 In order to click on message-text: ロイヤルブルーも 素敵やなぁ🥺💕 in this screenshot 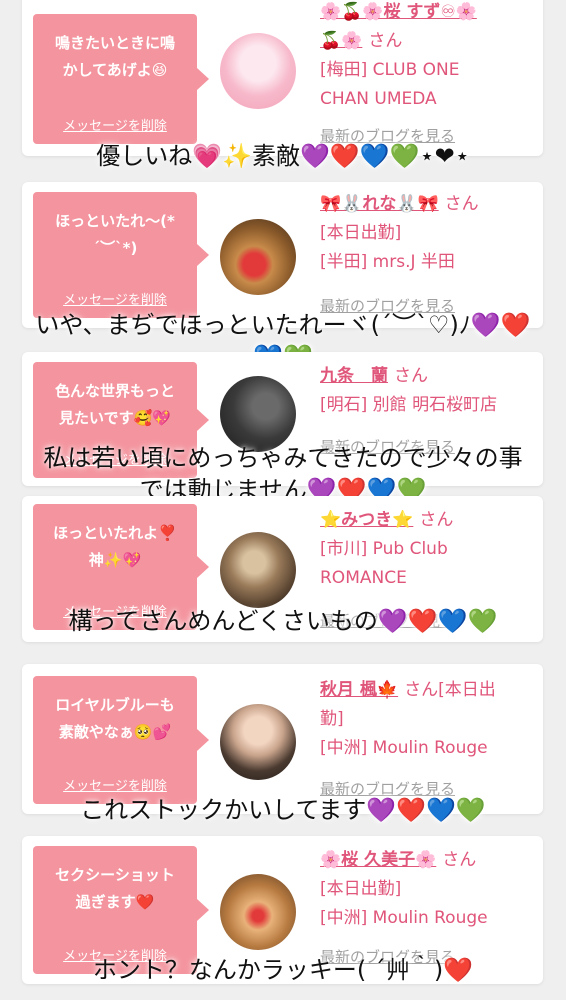, I will do `click(115, 718)`.